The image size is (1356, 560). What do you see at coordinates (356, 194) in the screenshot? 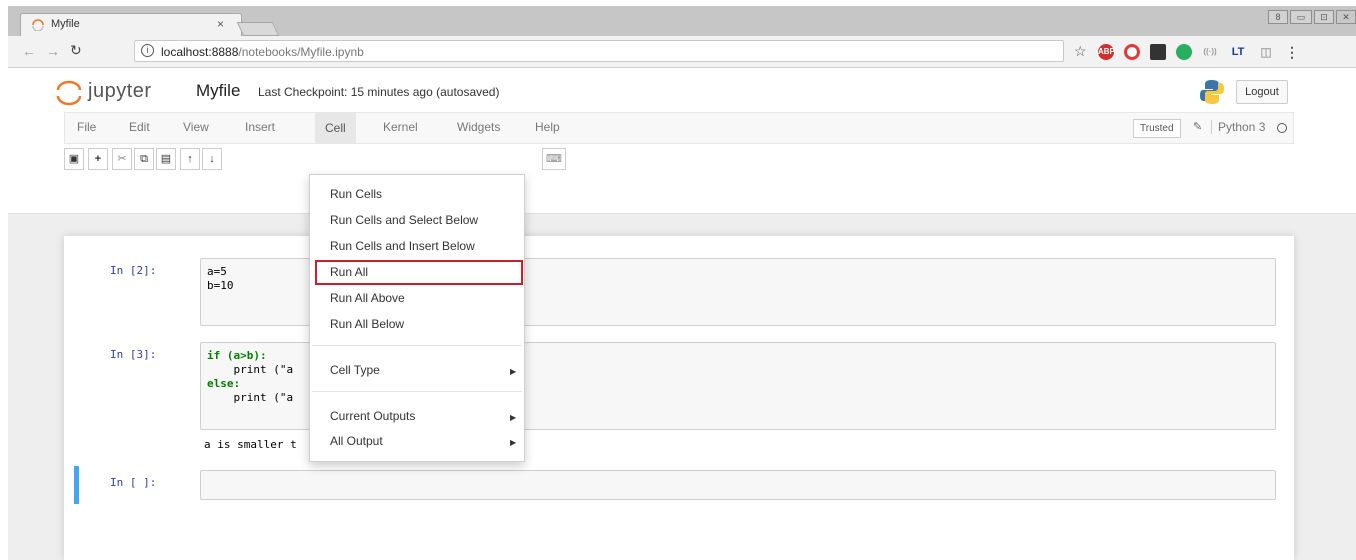
I see `menu-run-cells: Run Cells` at bounding box center [356, 194].